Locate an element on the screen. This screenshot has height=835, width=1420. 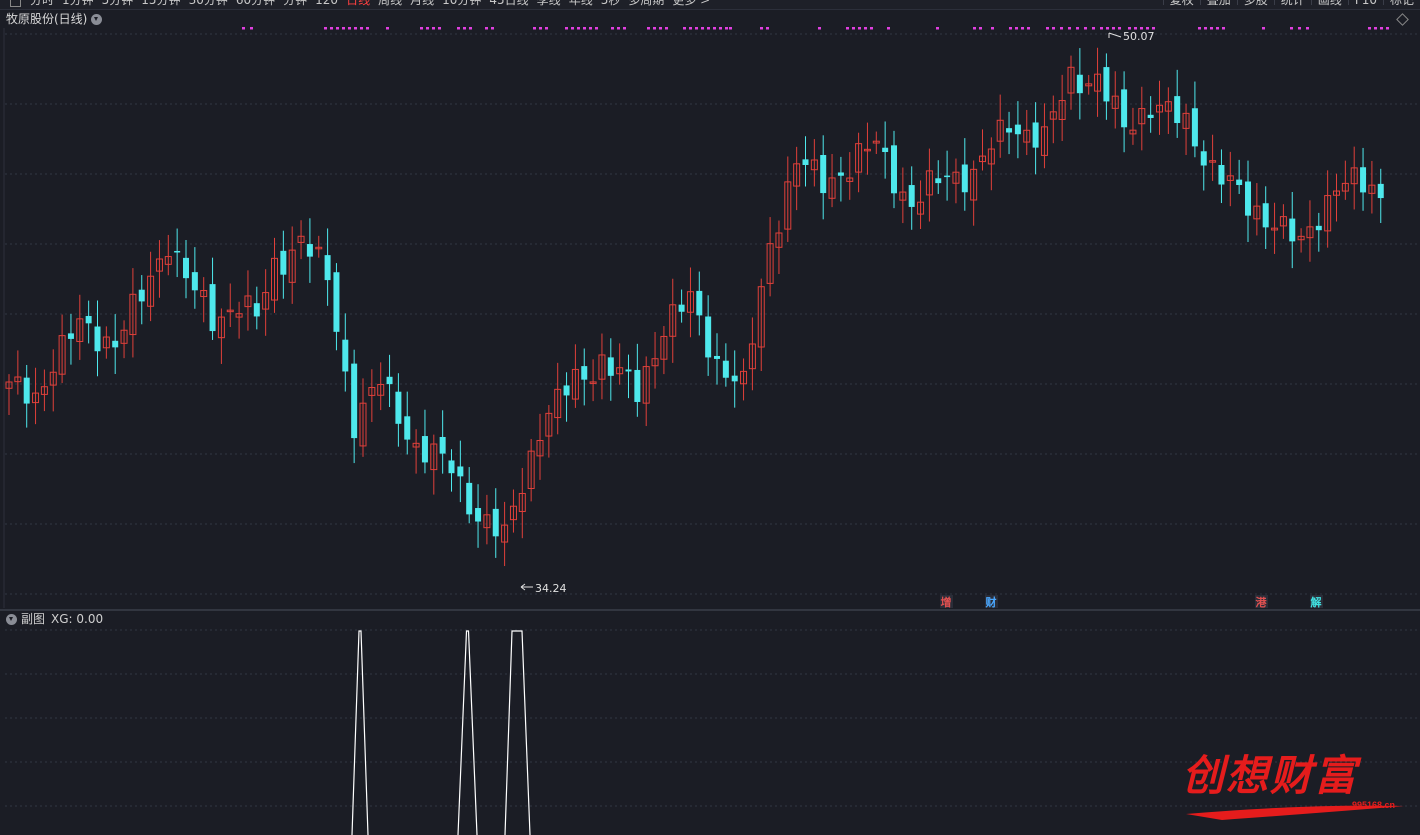
sub-panel-header: 副图 XG: 0.00 is located at coordinates (54, 619).